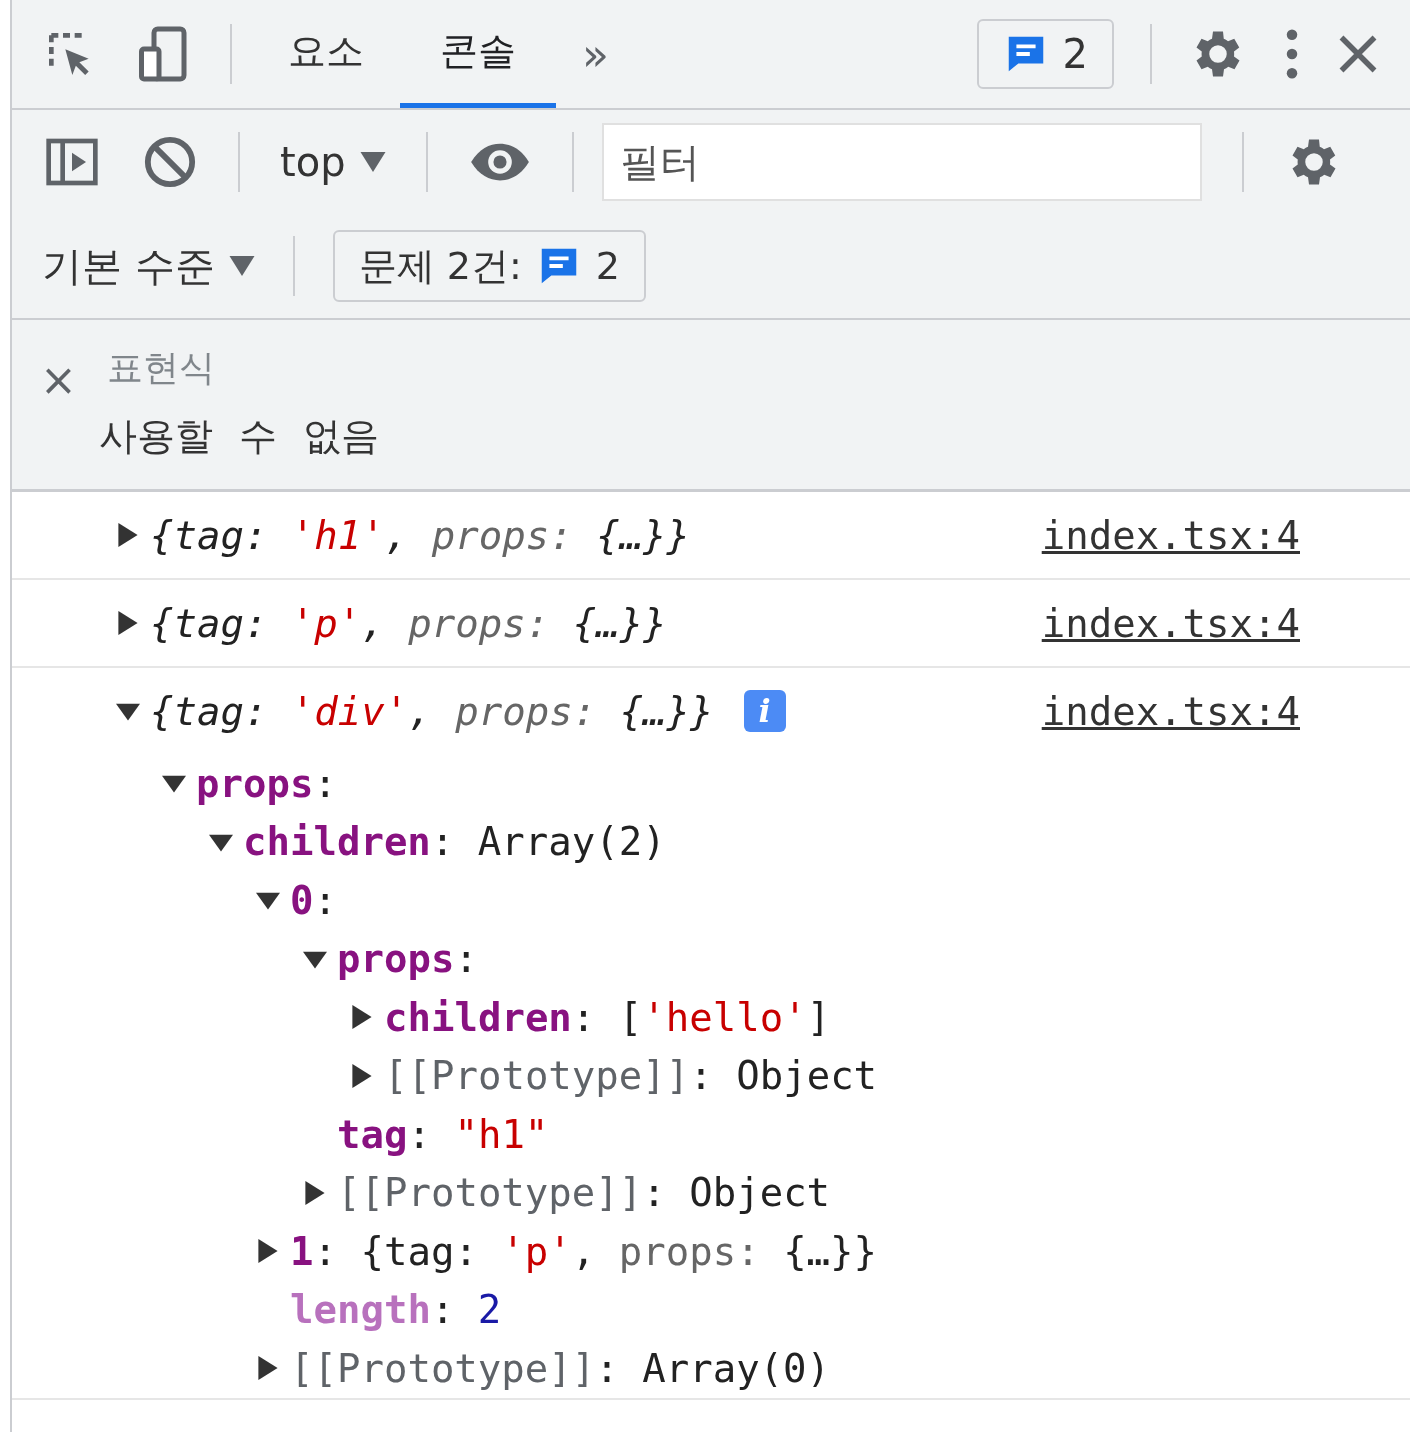 The image size is (1420, 1432). What do you see at coordinates (443, 1134) in the screenshot?
I see `property-entry: tag: "h1"` at bounding box center [443, 1134].